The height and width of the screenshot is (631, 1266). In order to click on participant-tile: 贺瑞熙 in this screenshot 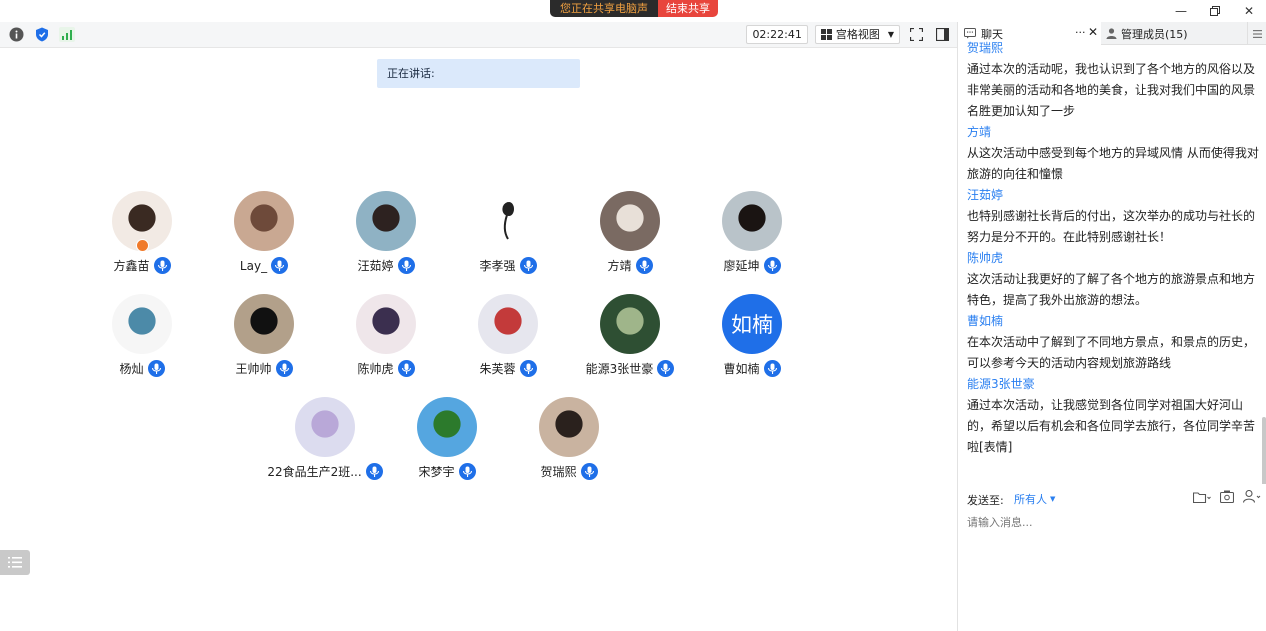, I will do `click(569, 442)`.